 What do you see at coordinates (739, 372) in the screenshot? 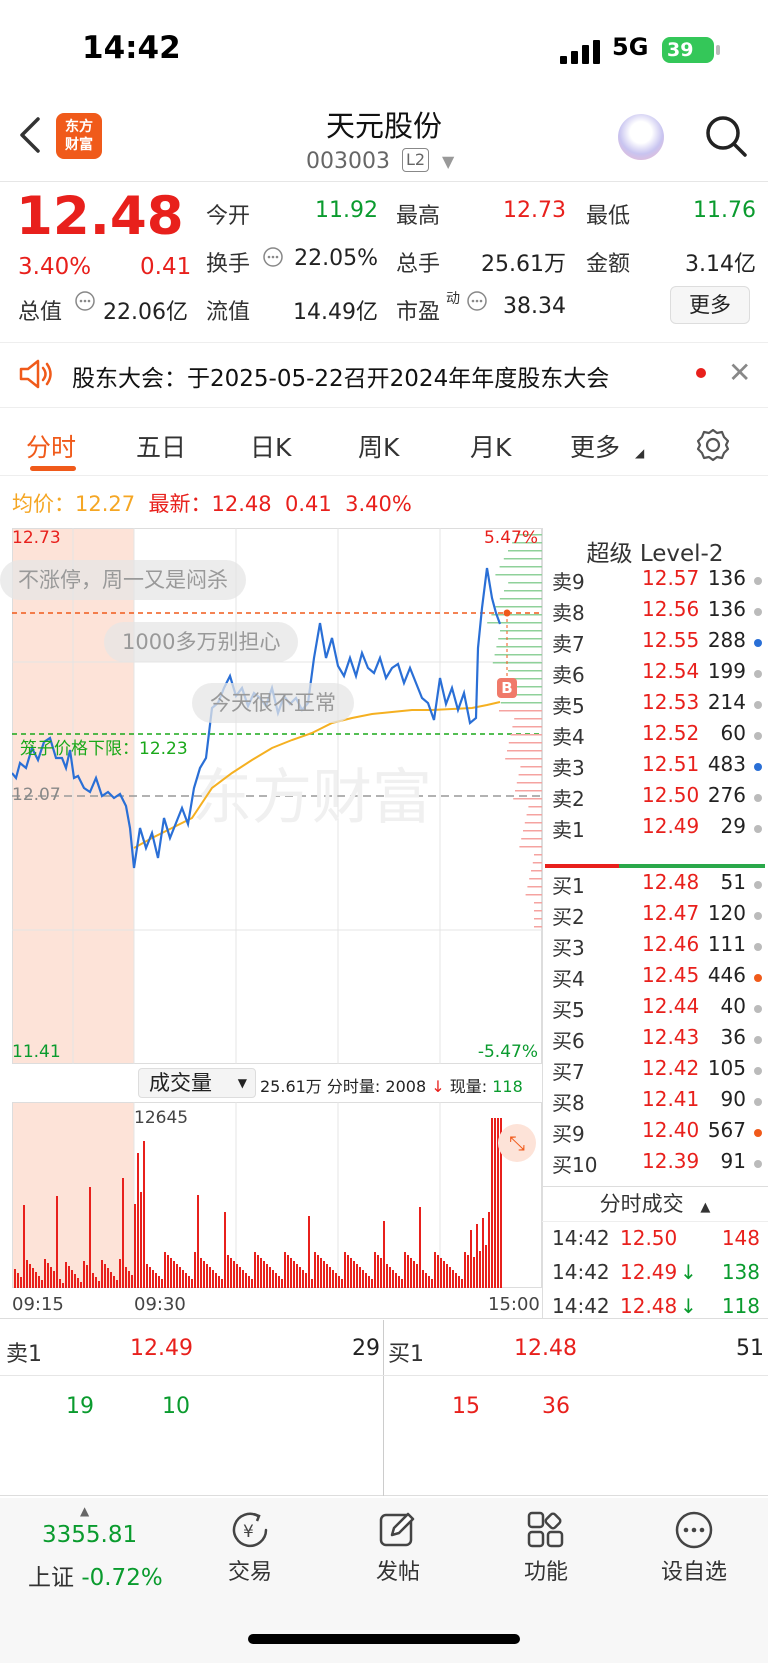
I see `close-icon: ✕` at bounding box center [739, 372].